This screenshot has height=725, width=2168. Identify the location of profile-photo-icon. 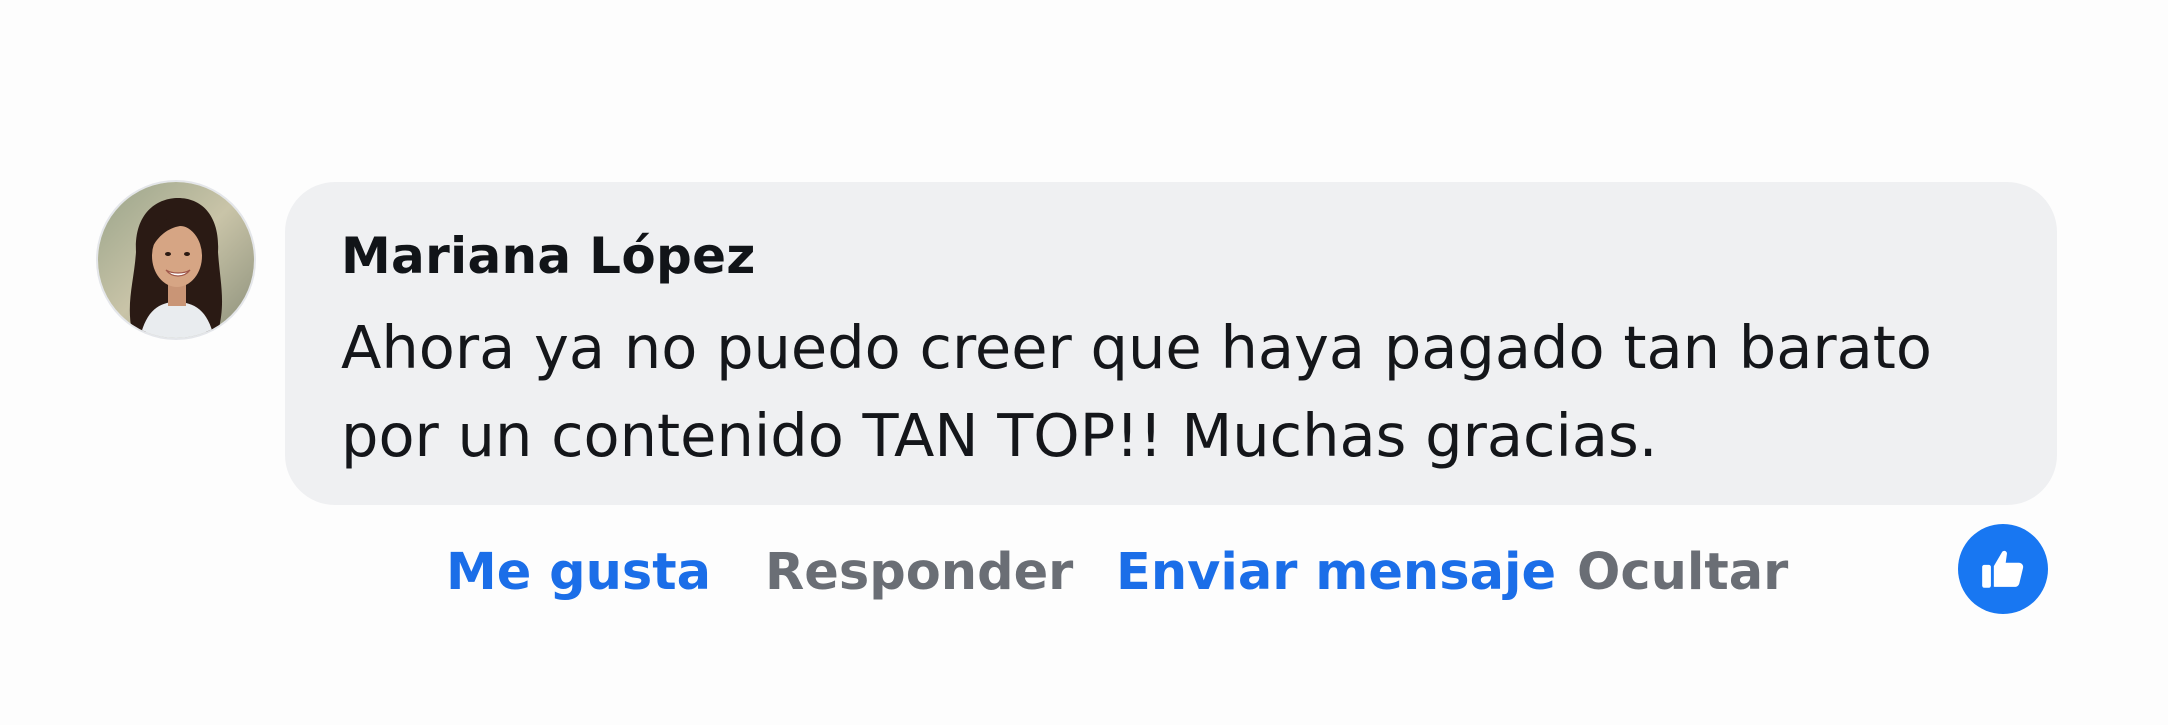
(176, 260).